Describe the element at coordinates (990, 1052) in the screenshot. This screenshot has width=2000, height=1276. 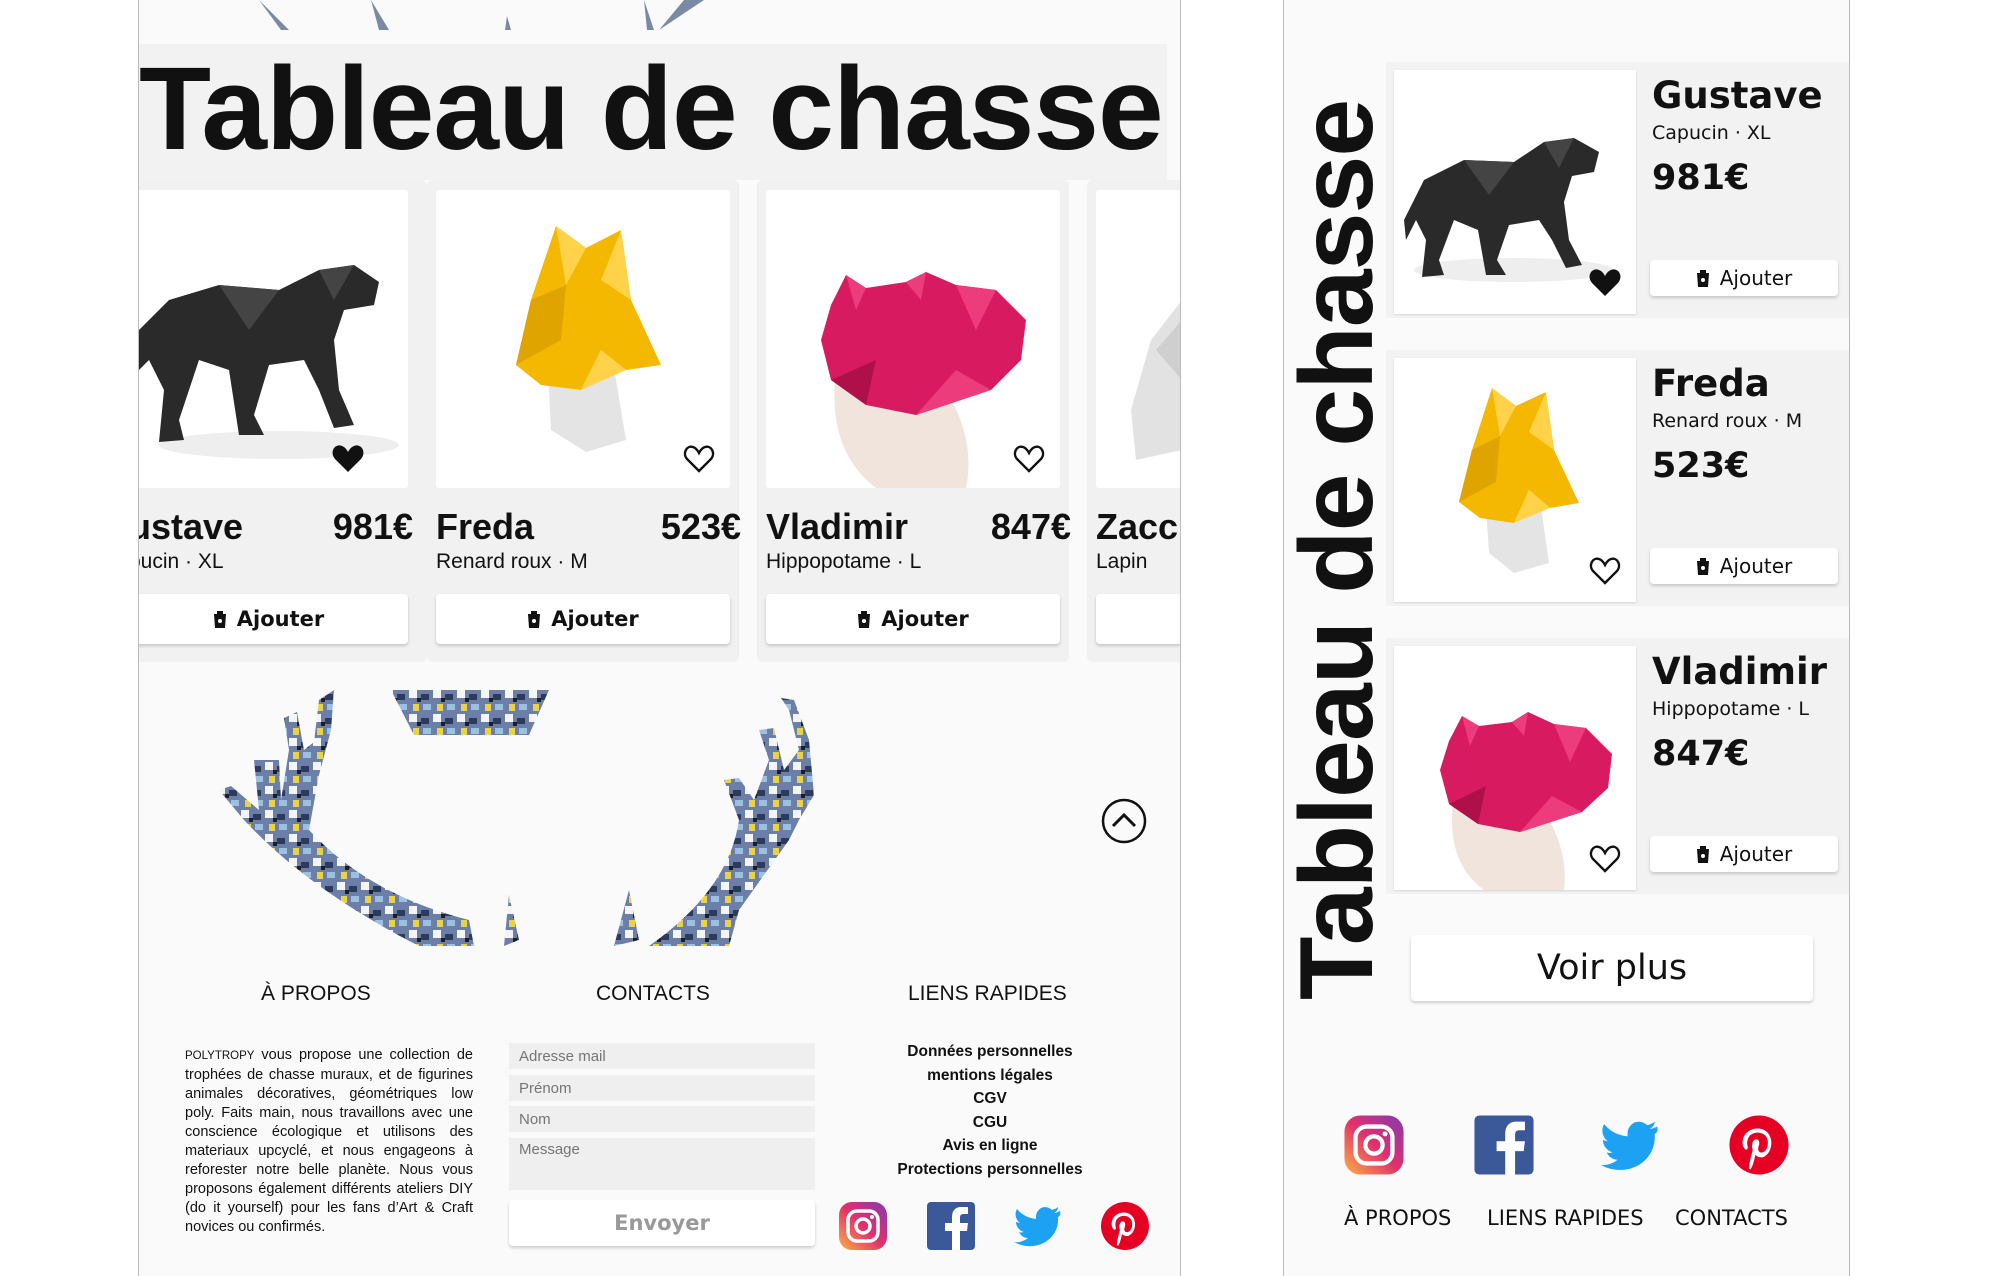
I see `link-personal-data: Données personnelles` at that location.